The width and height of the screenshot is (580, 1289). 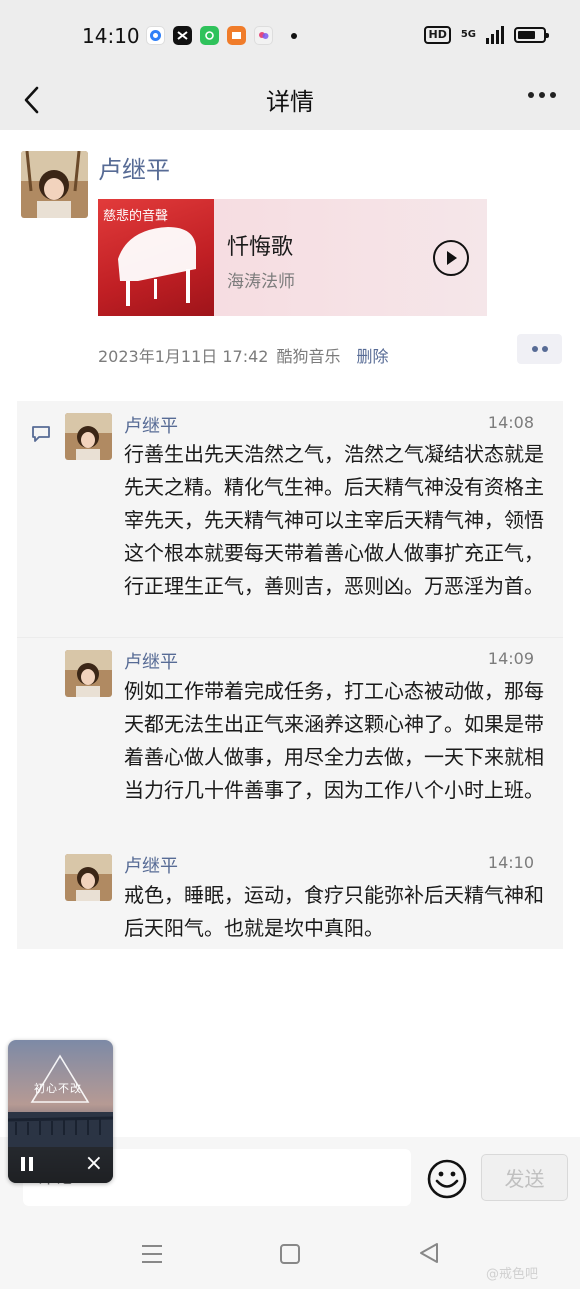 What do you see at coordinates (524, 1177) in the screenshot?
I see `send-button: 发送` at bounding box center [524, 1177].